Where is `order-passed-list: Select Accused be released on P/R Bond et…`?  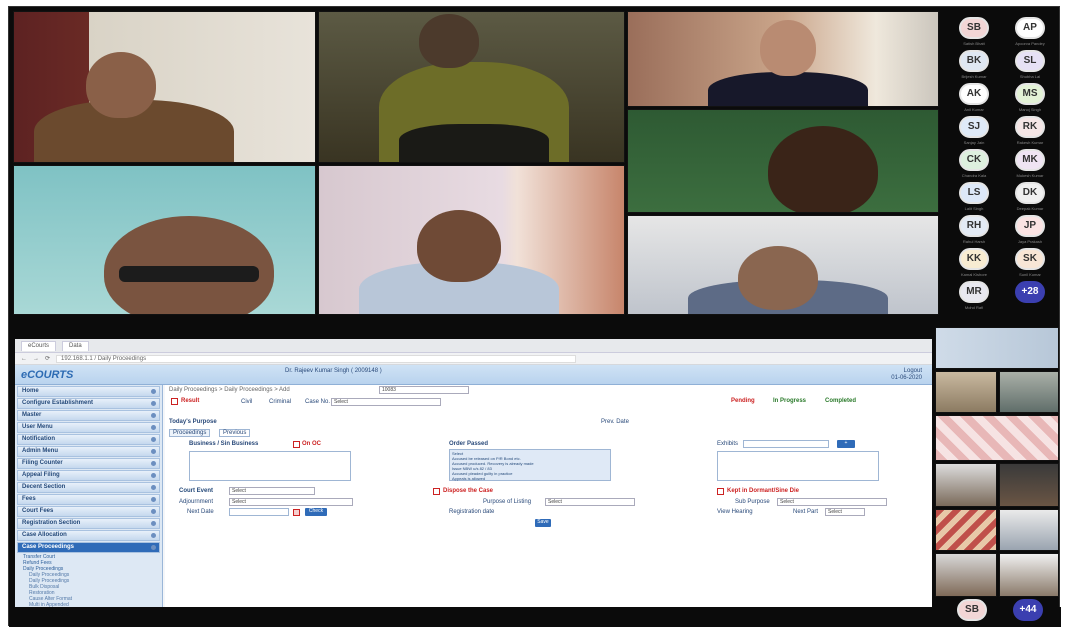 order-passed-list: Select Accused be released on P/R Bond et… is located at coordinates (530, 465).